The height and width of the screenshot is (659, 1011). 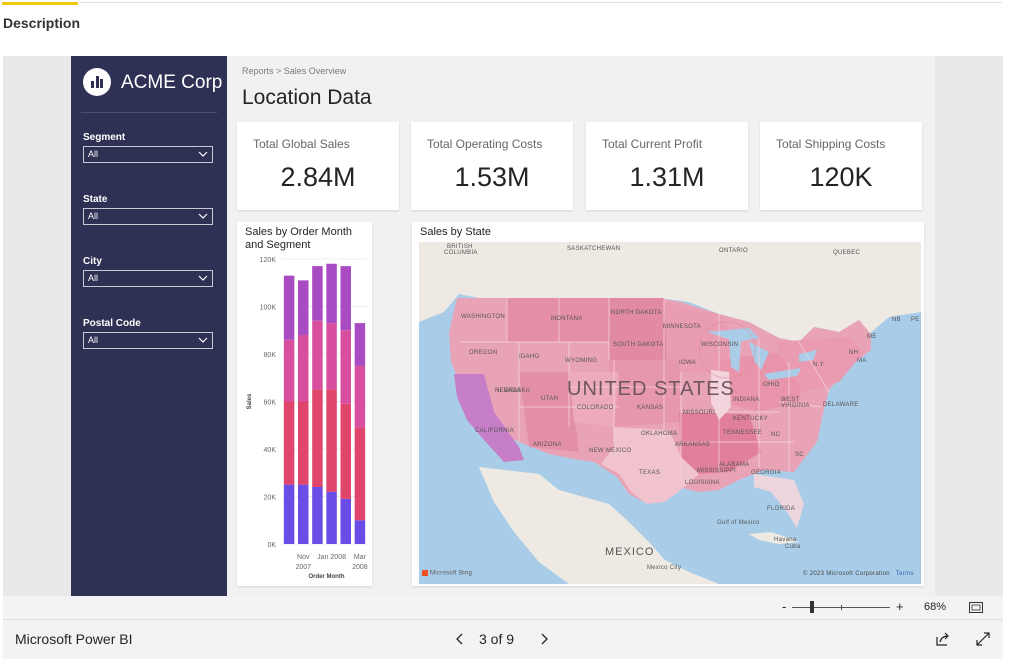 What do you see at coordinates (93, 216) in the screenshot?
I see `state-dropdown-value: All` at bounding box center [93, 216].